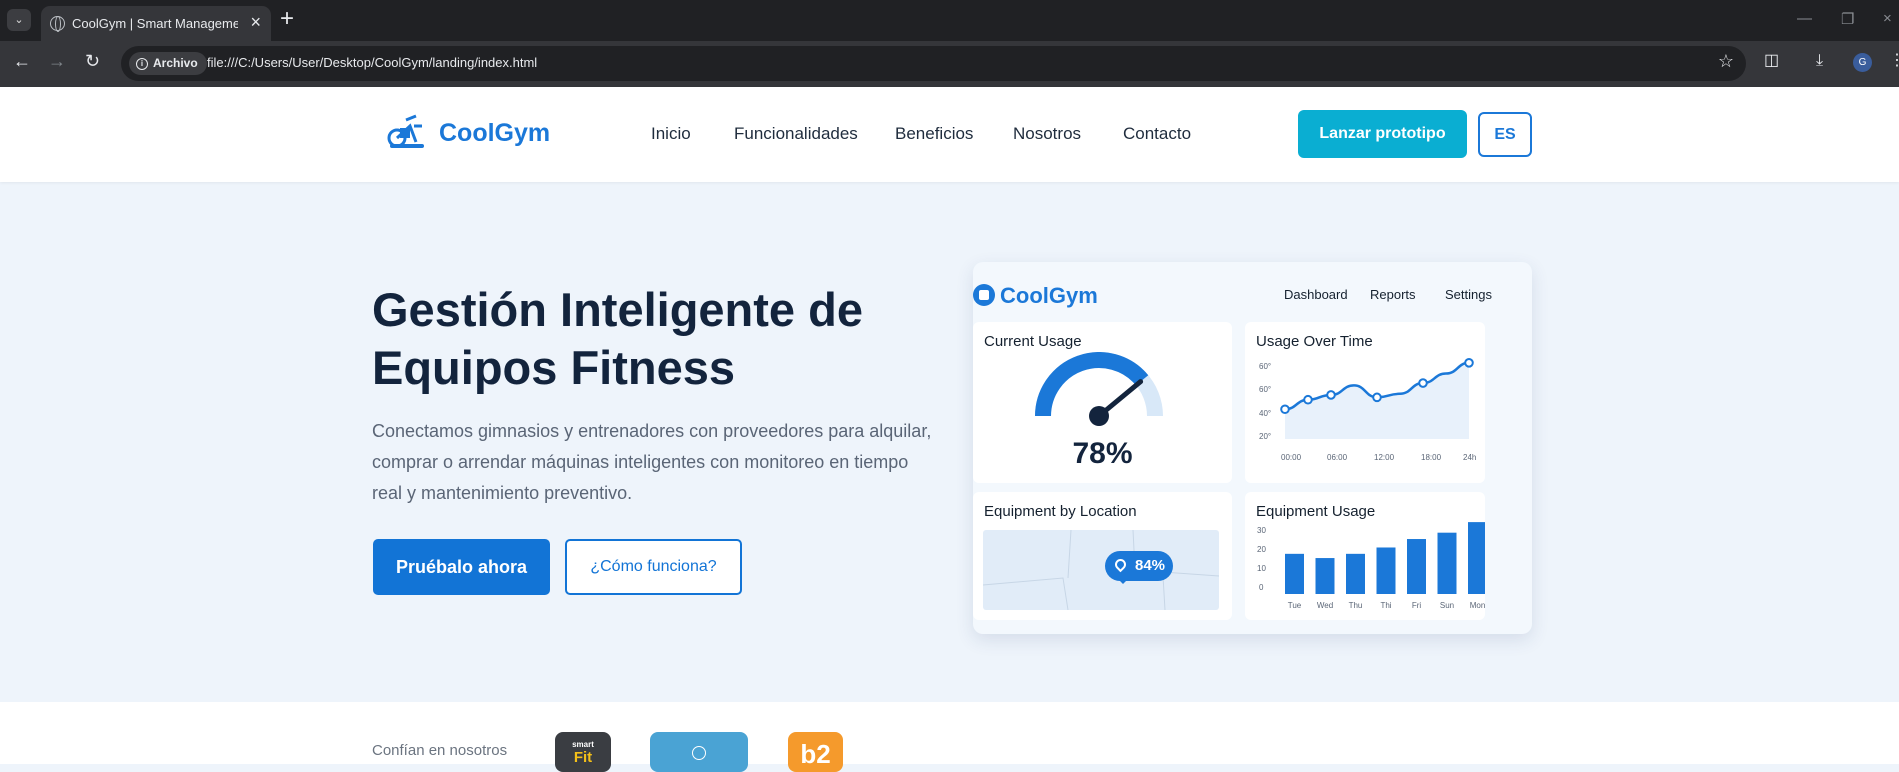 This screenshot has width=1899, height=772. I want to click on x-tick-label: Fri, so click(1417, 605).